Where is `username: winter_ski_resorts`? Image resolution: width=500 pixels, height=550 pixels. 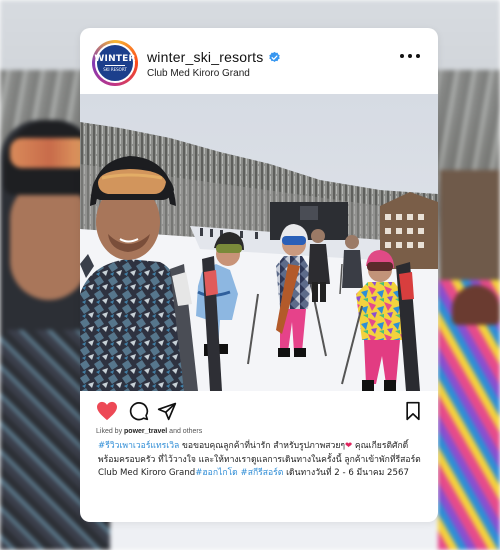 username: winter_ski_resorts is located at coordinates (205, 57).